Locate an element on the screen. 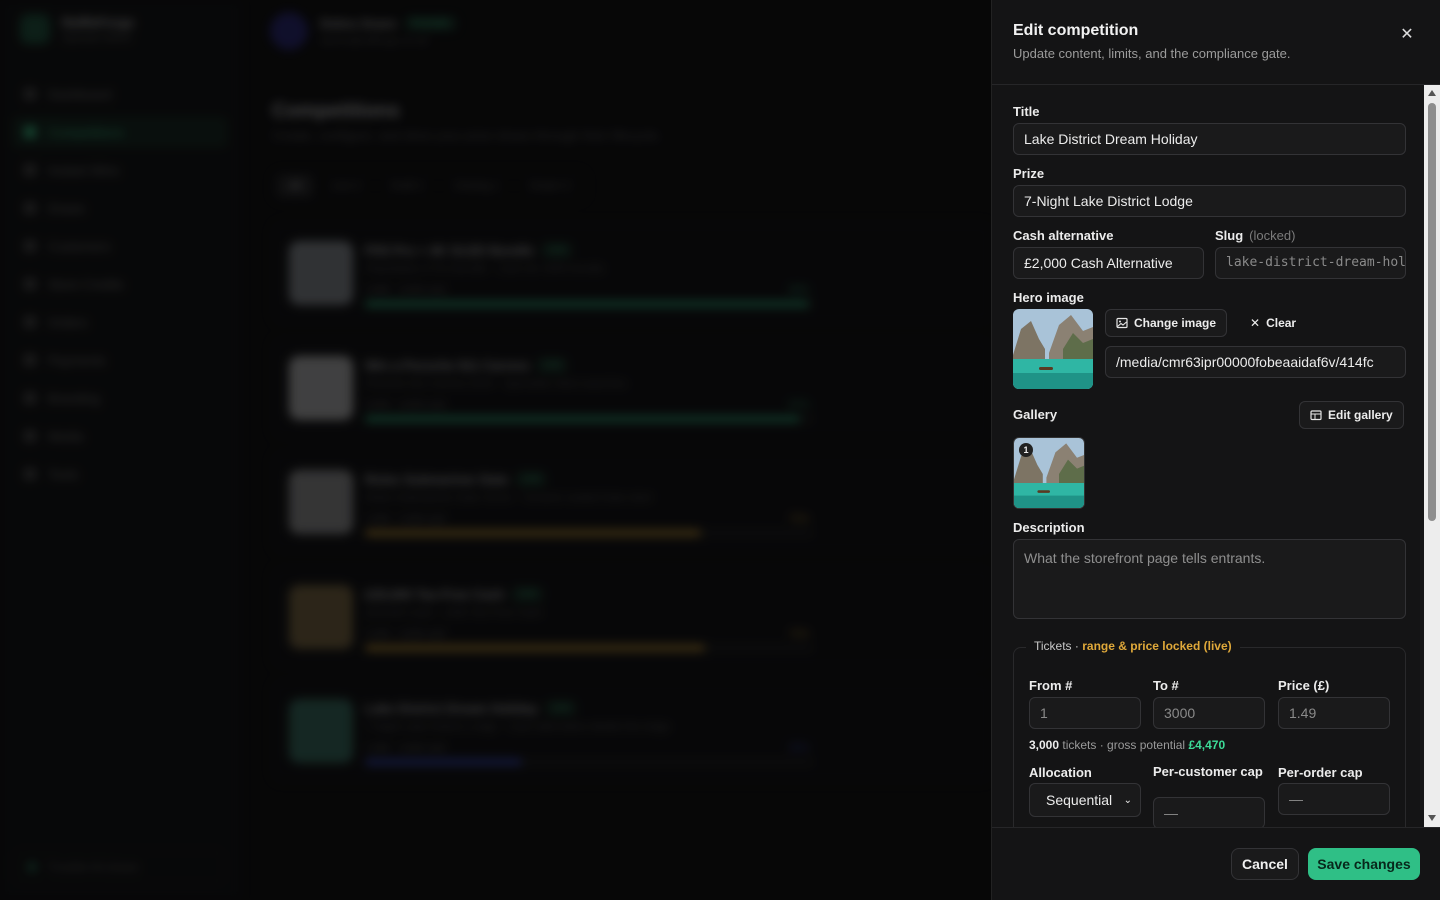 This screenshot has width=1440, height=900. allocation-select: Sequential ⌄ is located at coordinates (1085, 800).